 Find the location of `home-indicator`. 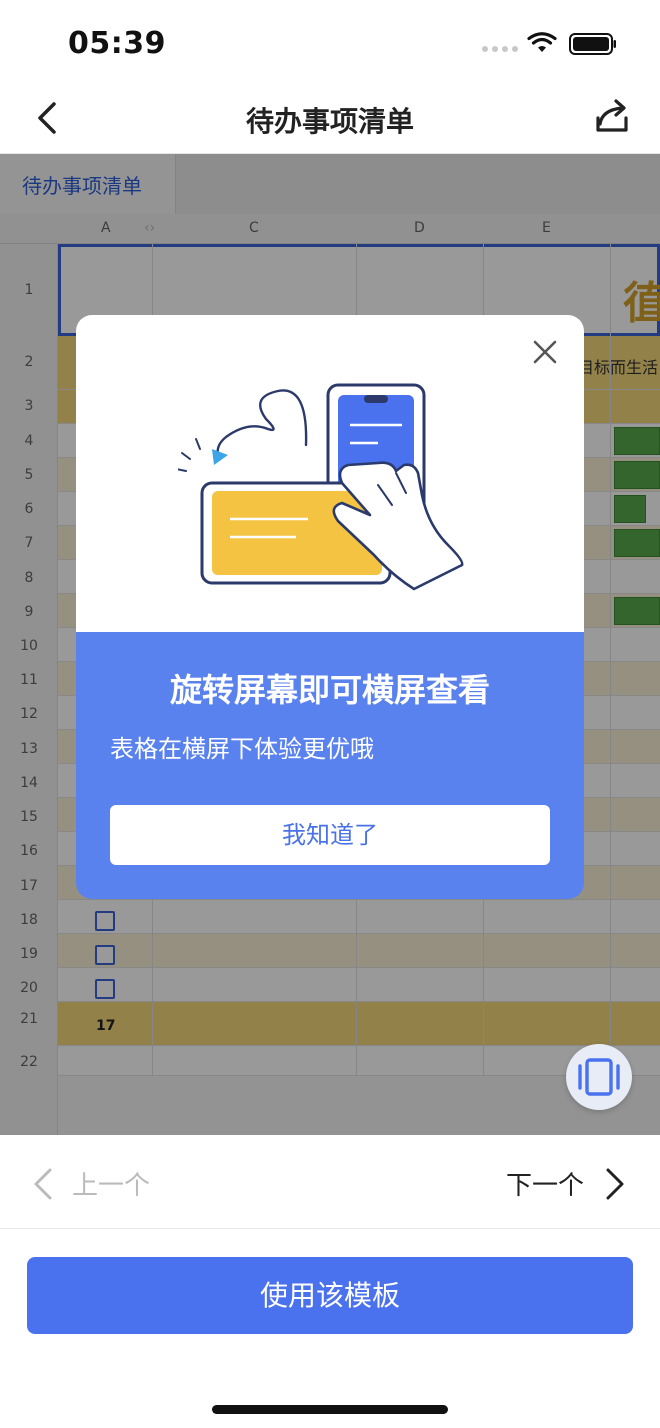

home-indicator is located at coordinates (330, 1409).